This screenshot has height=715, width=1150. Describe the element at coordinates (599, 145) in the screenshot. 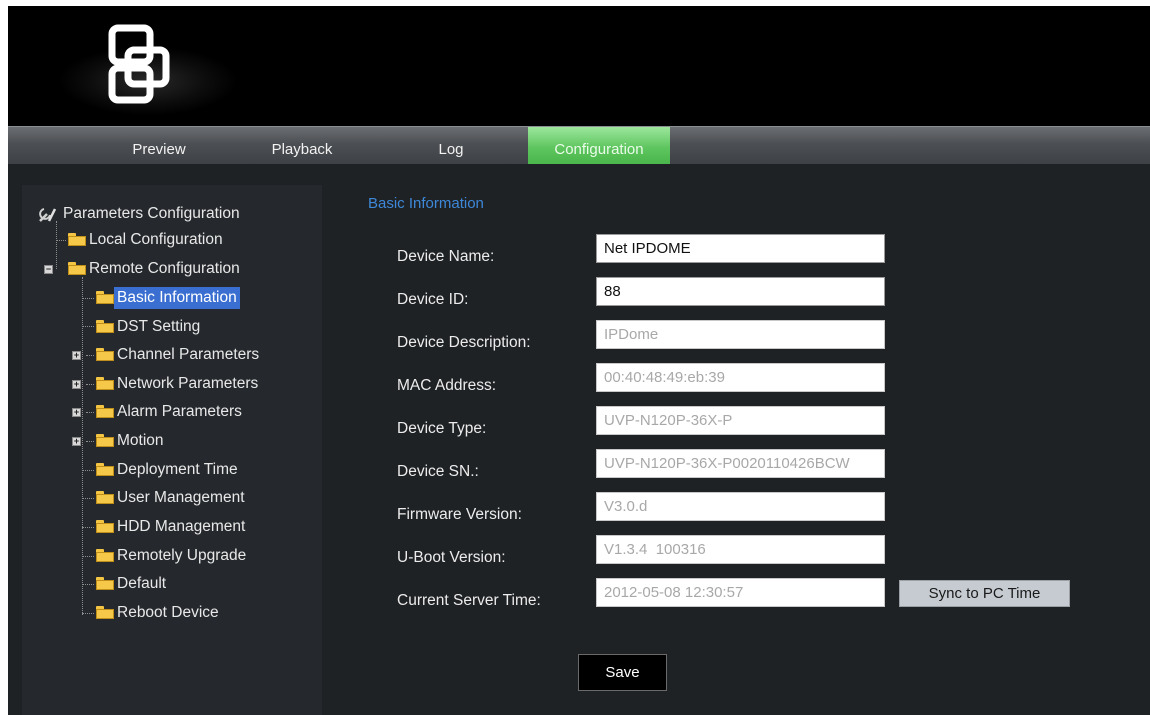

I see `tab-configuration: Configuration` at that location.